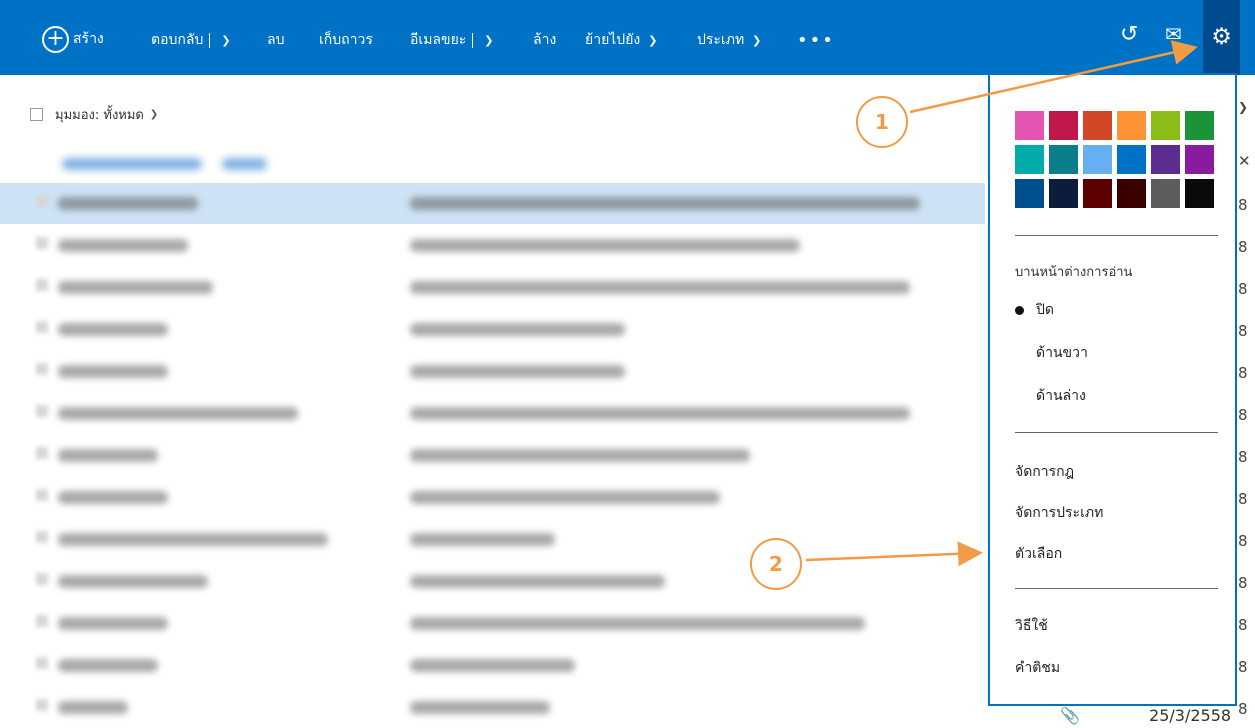  I want to click on reading-pane-off-label: ปิด, so click(1045, 310).